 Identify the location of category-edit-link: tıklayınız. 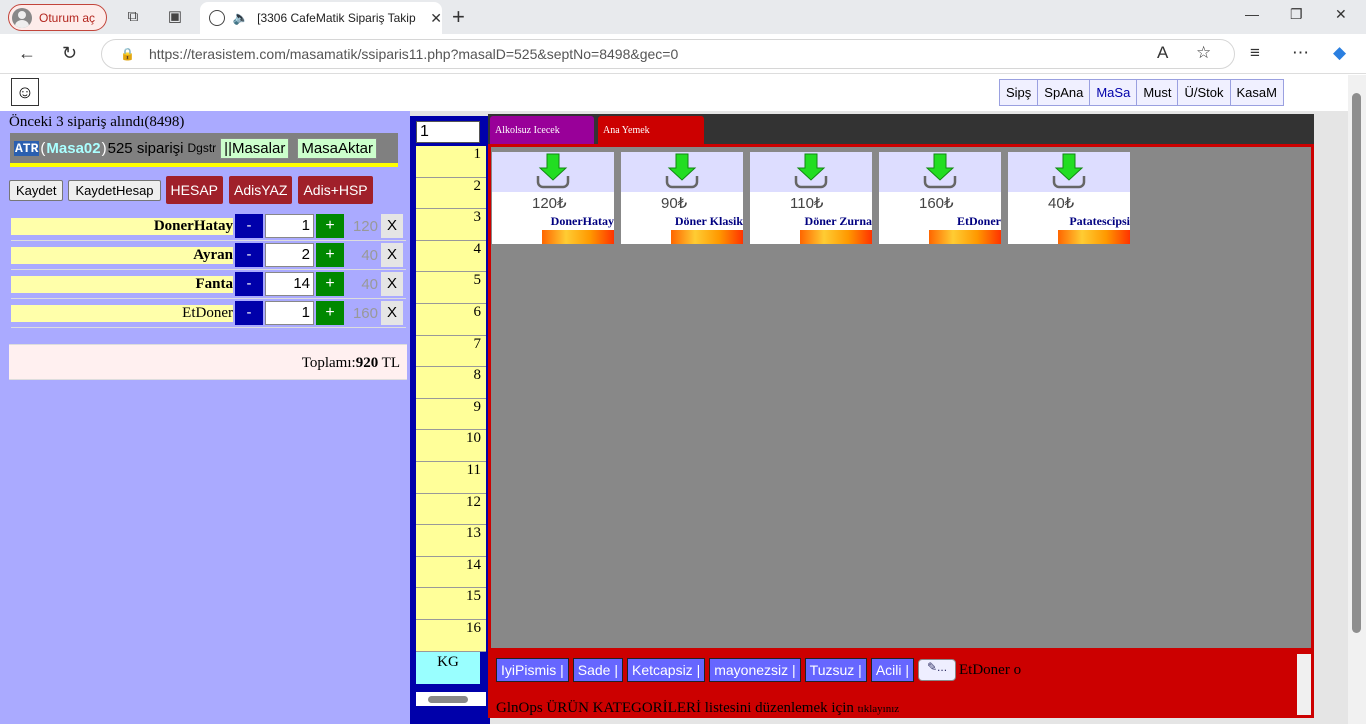
(879, 709).